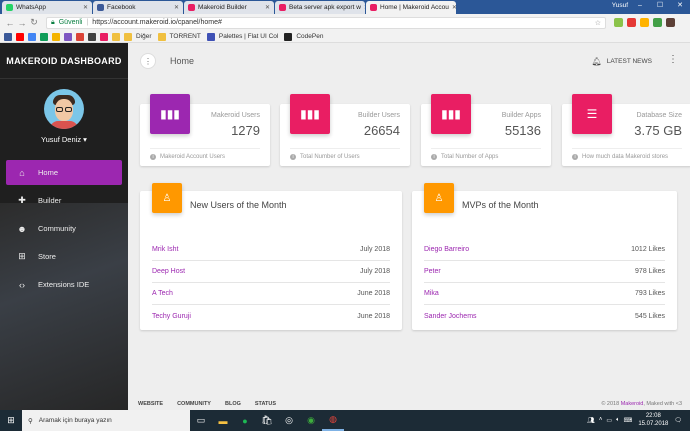  I want to click on list-item-name: Diego Barreiro, so click(446, 249).